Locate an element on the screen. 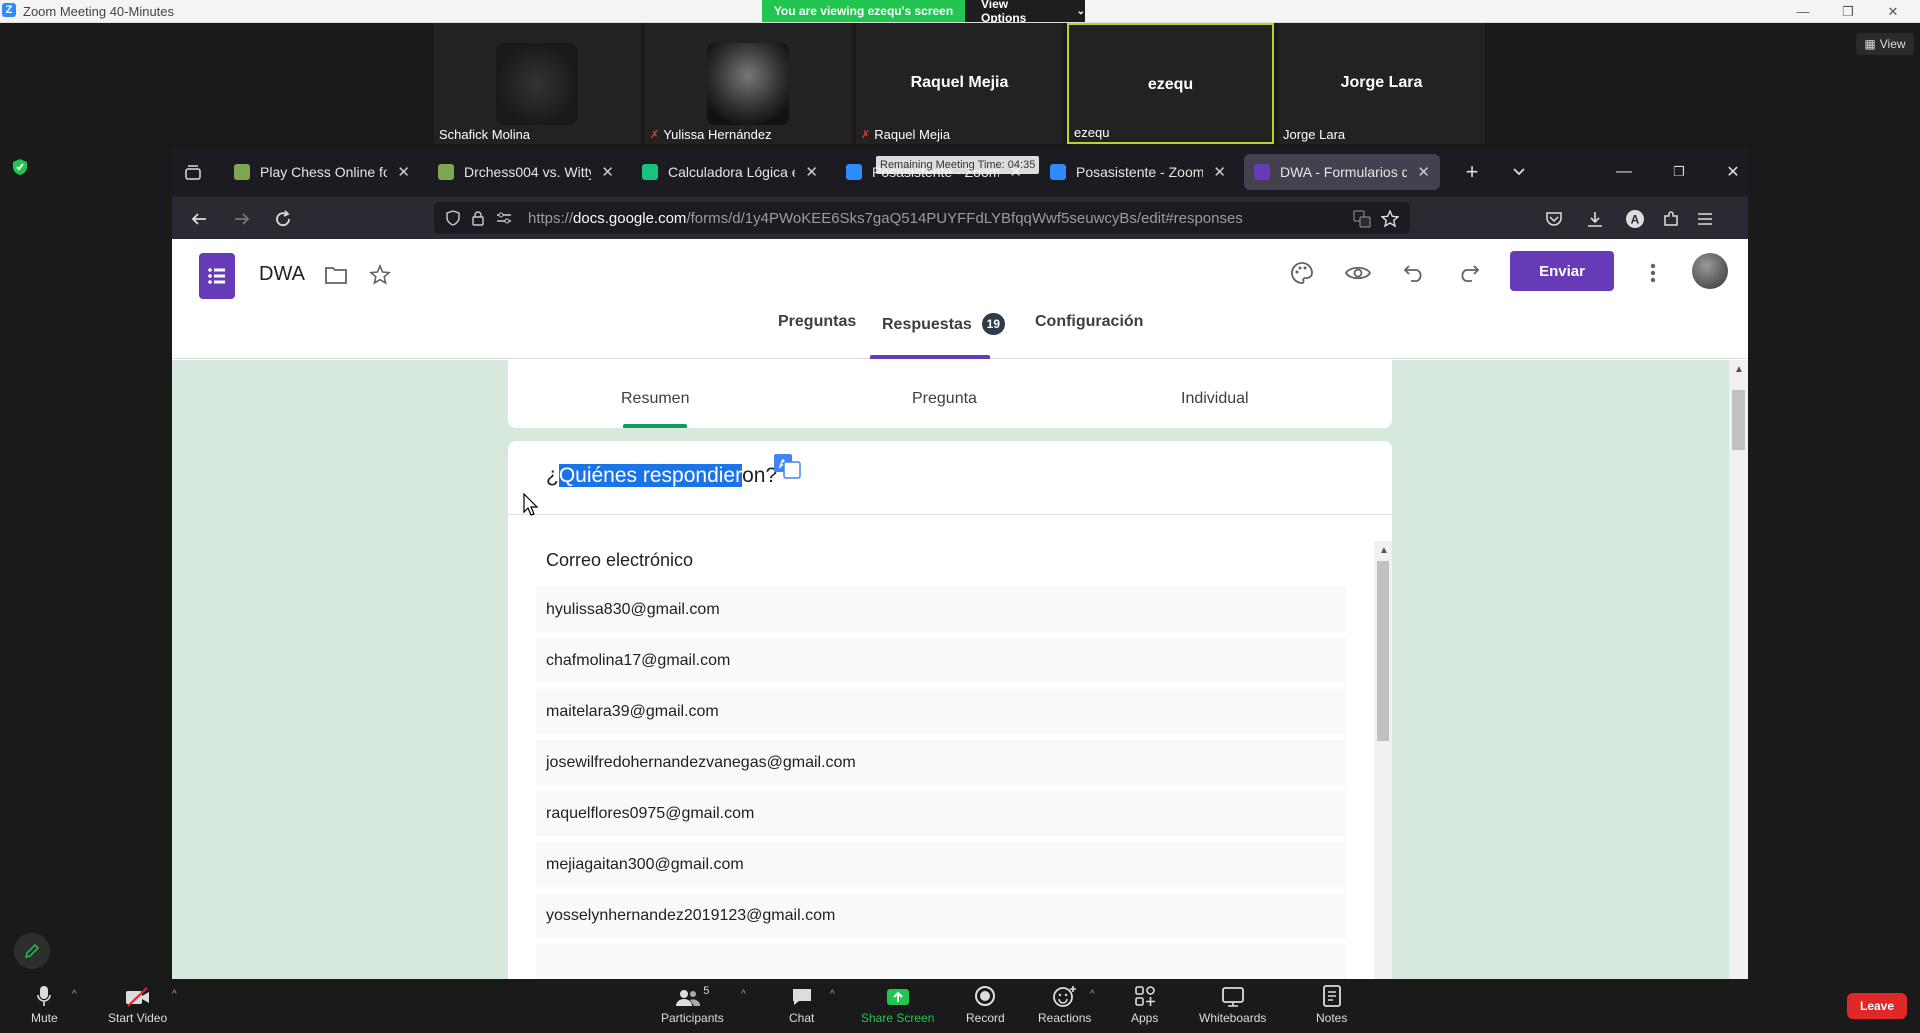 This screenshot has height=1033, width=1920. translate-page-icon is located at coordinates (1362, 219).